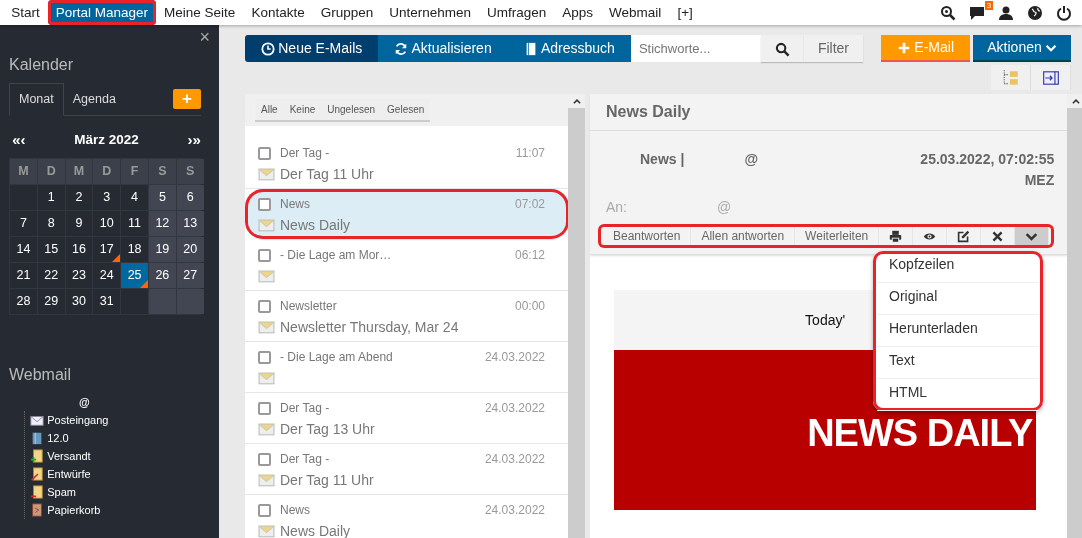 The width and height of the screenshot is (1082, 538). What do you see at coordinates (1032, 235) in the screenshot?
I see `chevron-down-button` at bounding box center [1032, 235].